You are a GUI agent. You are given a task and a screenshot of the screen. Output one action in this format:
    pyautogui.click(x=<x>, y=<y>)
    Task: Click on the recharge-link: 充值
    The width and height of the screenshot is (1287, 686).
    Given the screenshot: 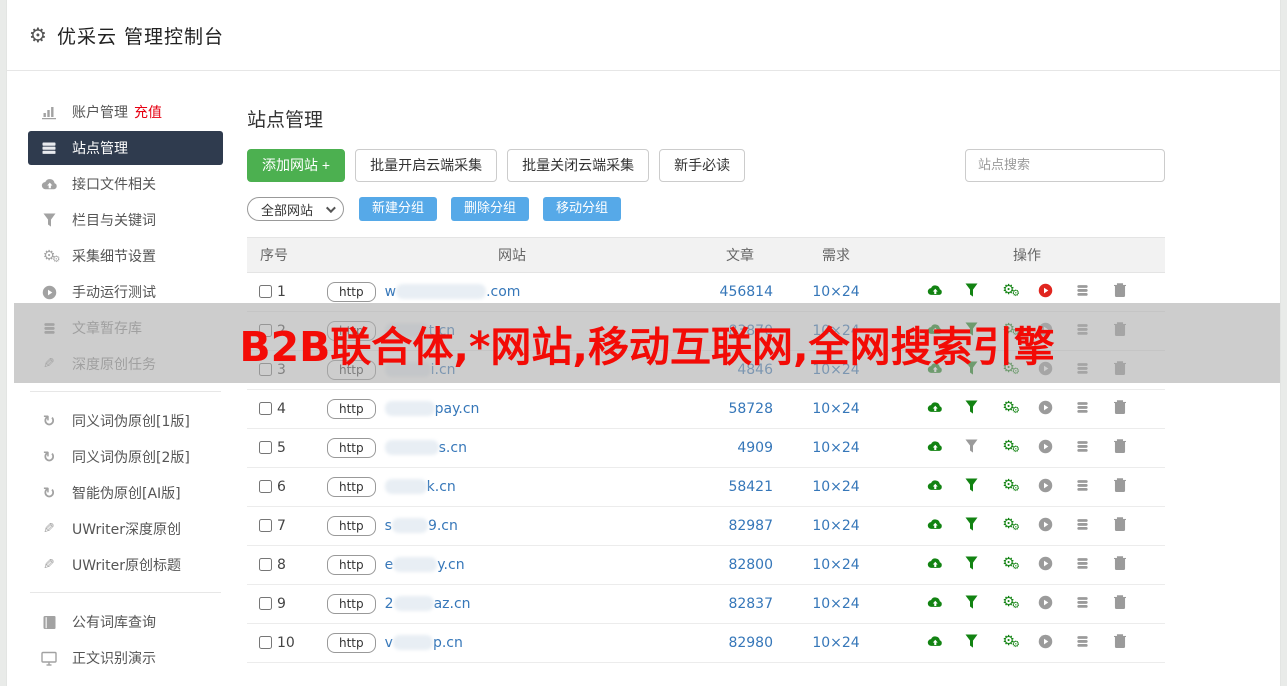 What is the action you would take?
    pyautogui.click(x=148, y=112)
    